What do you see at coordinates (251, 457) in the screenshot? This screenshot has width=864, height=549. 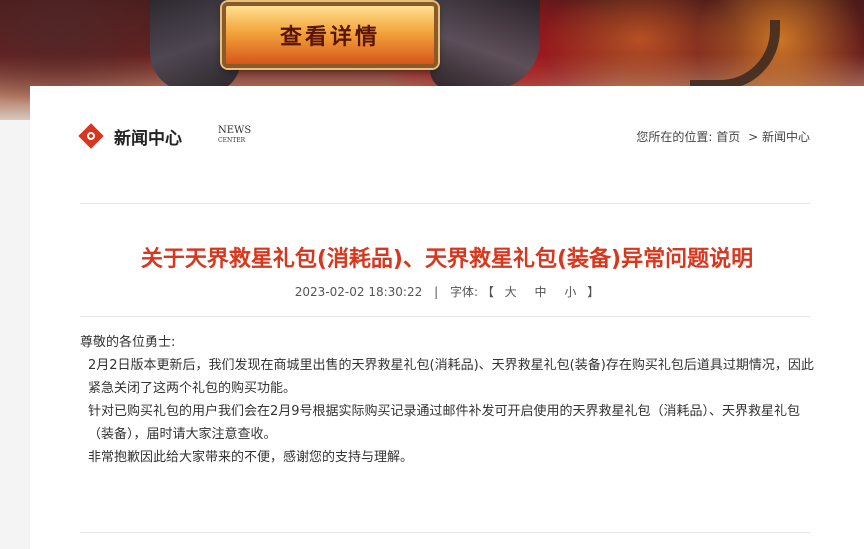 I see `article-paragraph: 非常抱歉因此给大家带来的不便，感谢您的支持与理解。` at bounding box center [251, 457].